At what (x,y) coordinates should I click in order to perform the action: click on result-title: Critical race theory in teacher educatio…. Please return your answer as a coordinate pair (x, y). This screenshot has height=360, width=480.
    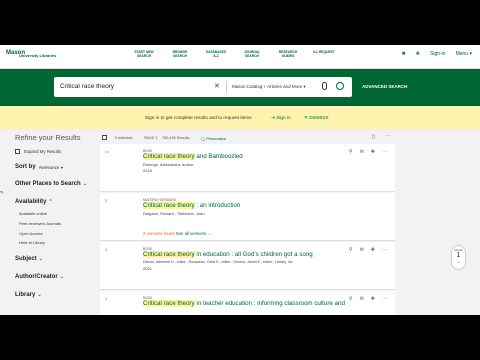
    Looking at the image, I should click on (244, 303).